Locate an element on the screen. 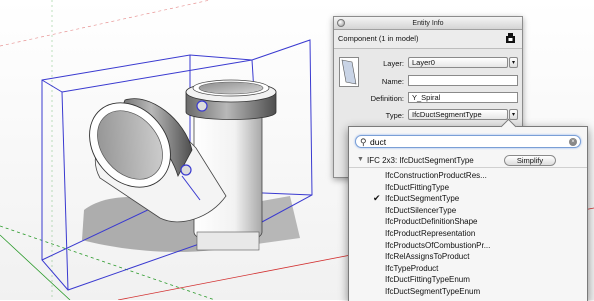  list-item-label: IfcProductRepresentation is located at coordinates (430, 233).